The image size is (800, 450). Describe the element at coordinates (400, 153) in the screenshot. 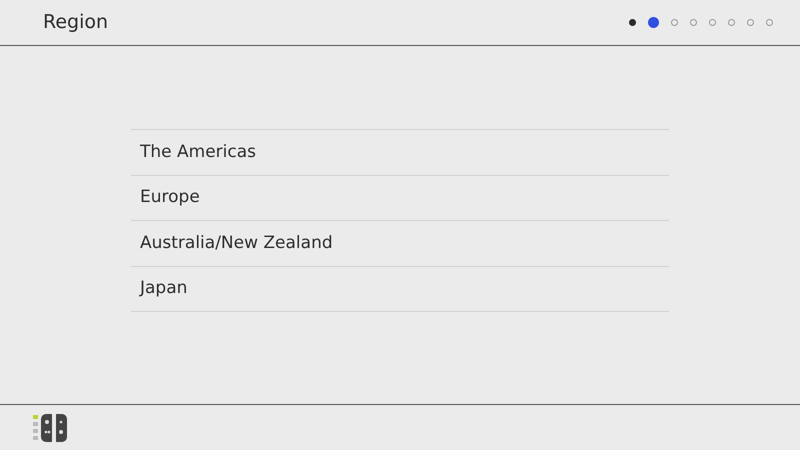

I see `region-option: The Americas` at that location.